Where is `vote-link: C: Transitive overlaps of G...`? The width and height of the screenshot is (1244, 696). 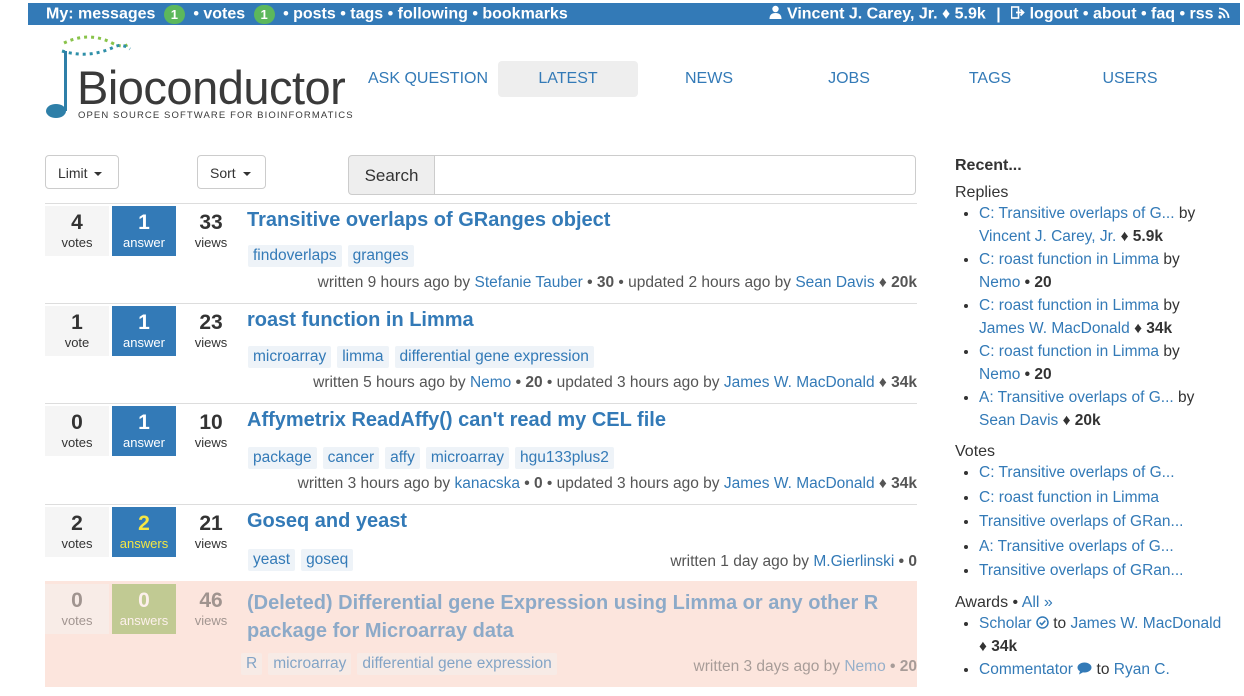 vote-link: C: Transitive overlaps of G... is located at coordinates (1077, 472).